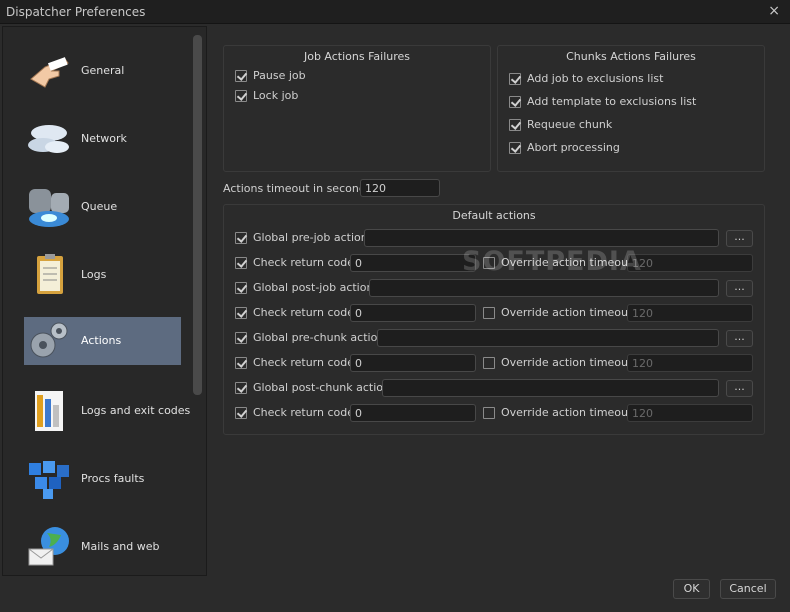 The width and height of the screenshot is (790, 612). I want to click on add-template-exclusions-label: Add template to exclusions list, so click(612, 101).